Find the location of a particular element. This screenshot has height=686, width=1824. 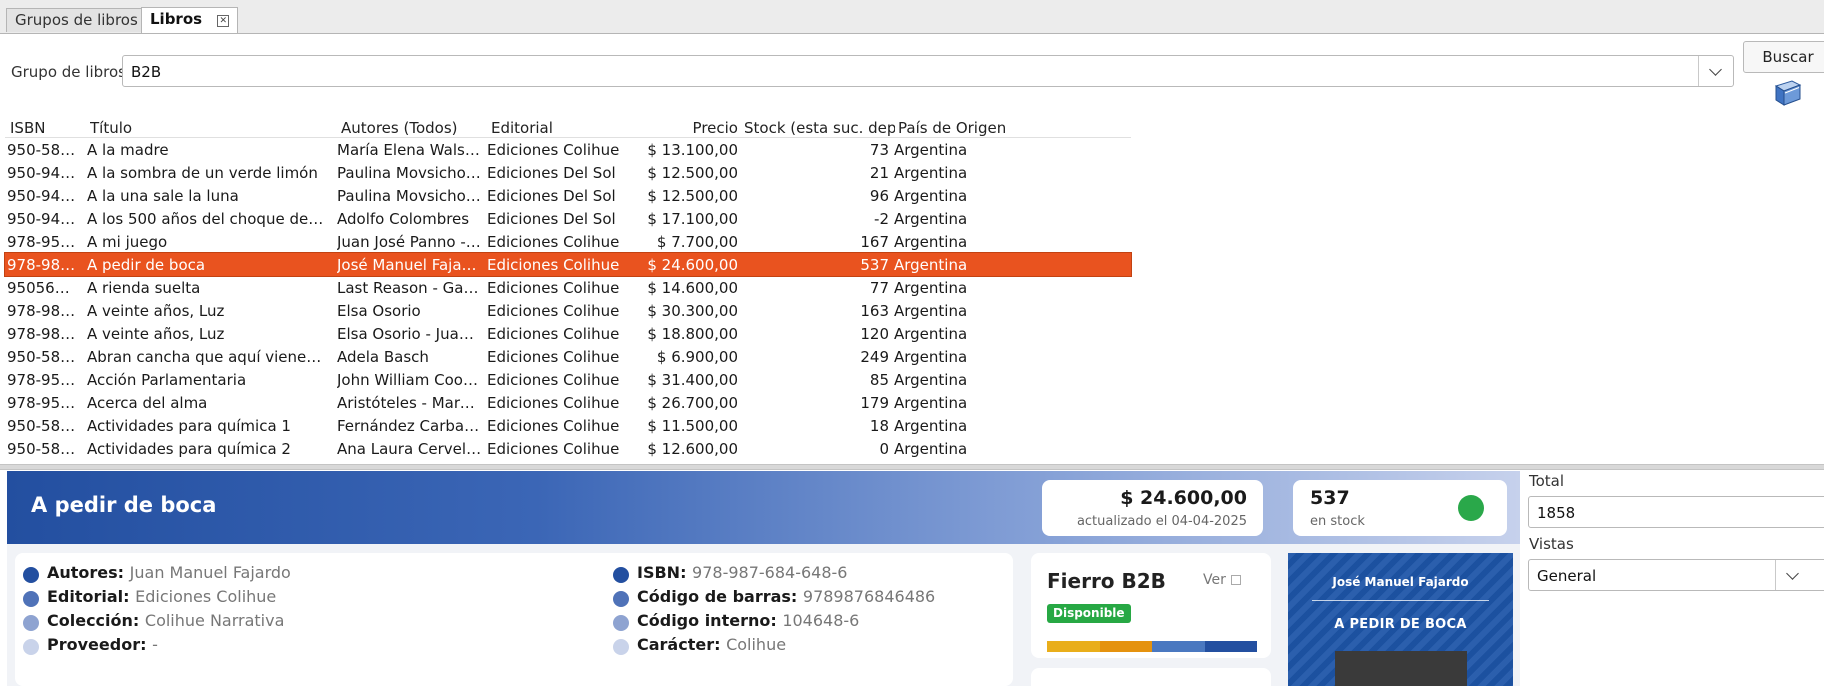

column-header-precio: Precio is located at coordinates (691, 128).